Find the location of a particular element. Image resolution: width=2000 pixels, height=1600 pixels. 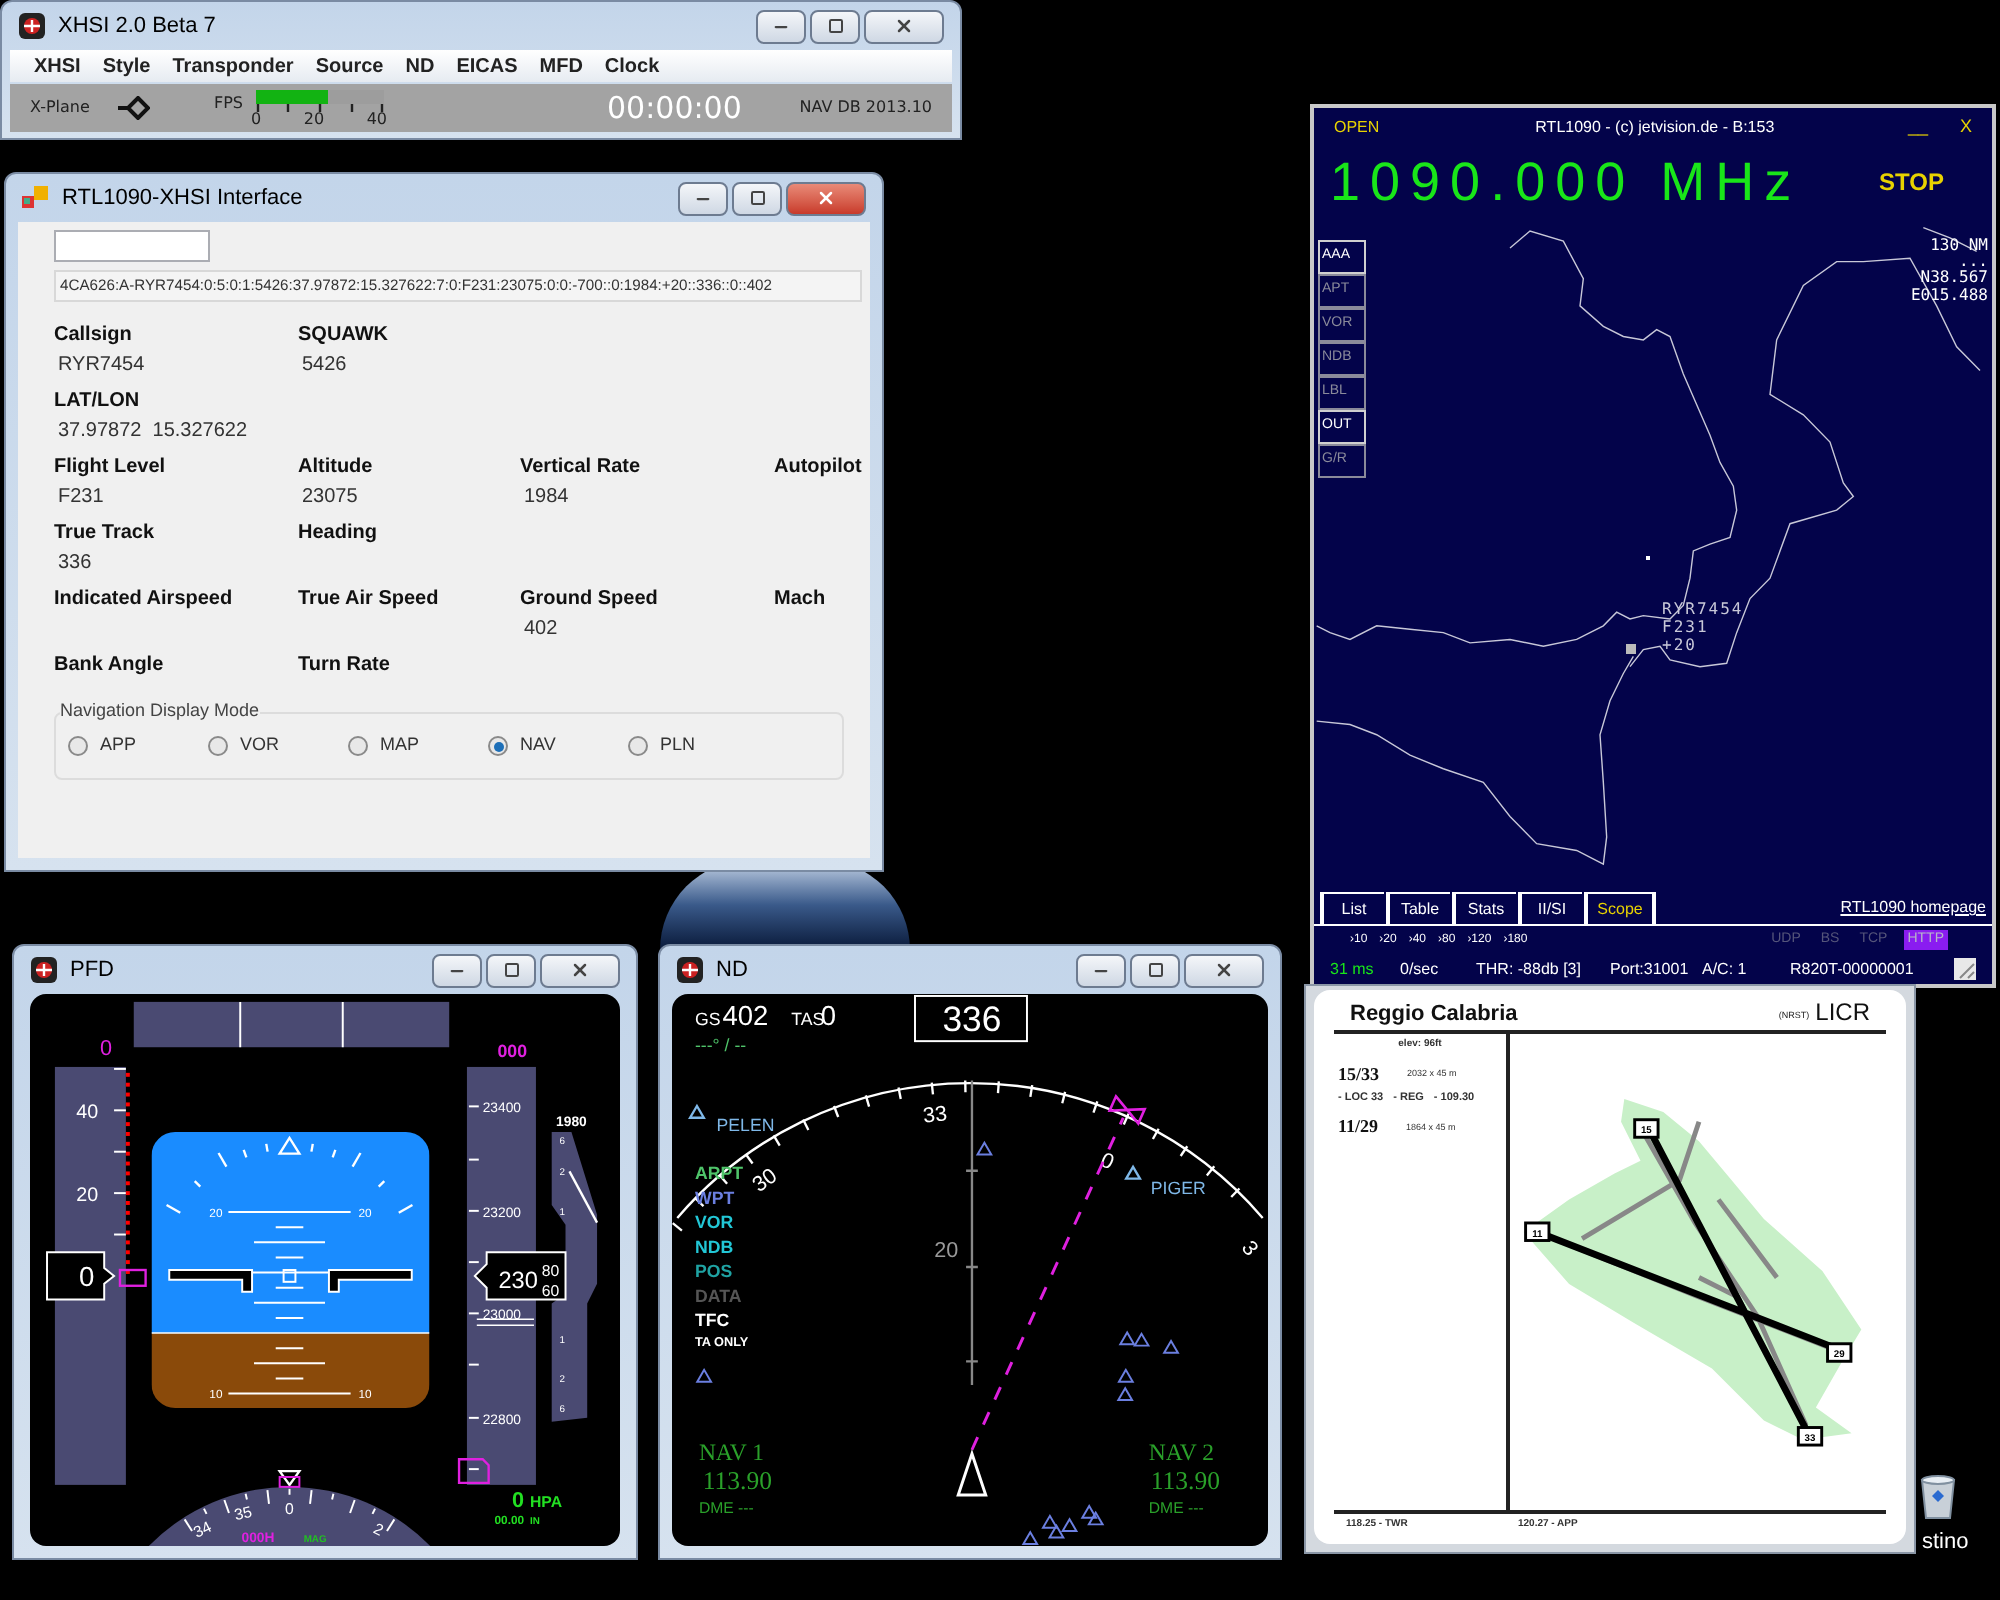

dme-readout: DME --- is located at coordinates (726, 1507).